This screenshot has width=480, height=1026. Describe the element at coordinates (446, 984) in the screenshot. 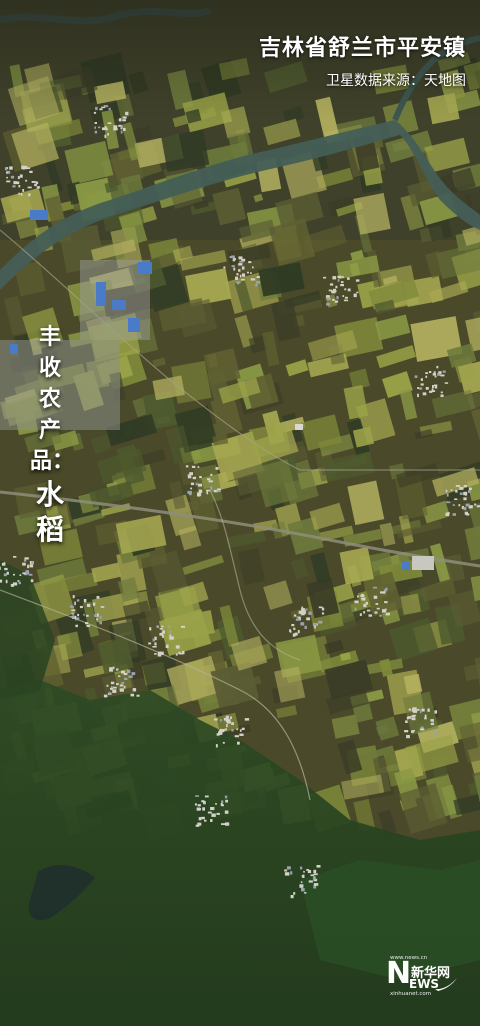

I see `swoosh-icon` at that location.